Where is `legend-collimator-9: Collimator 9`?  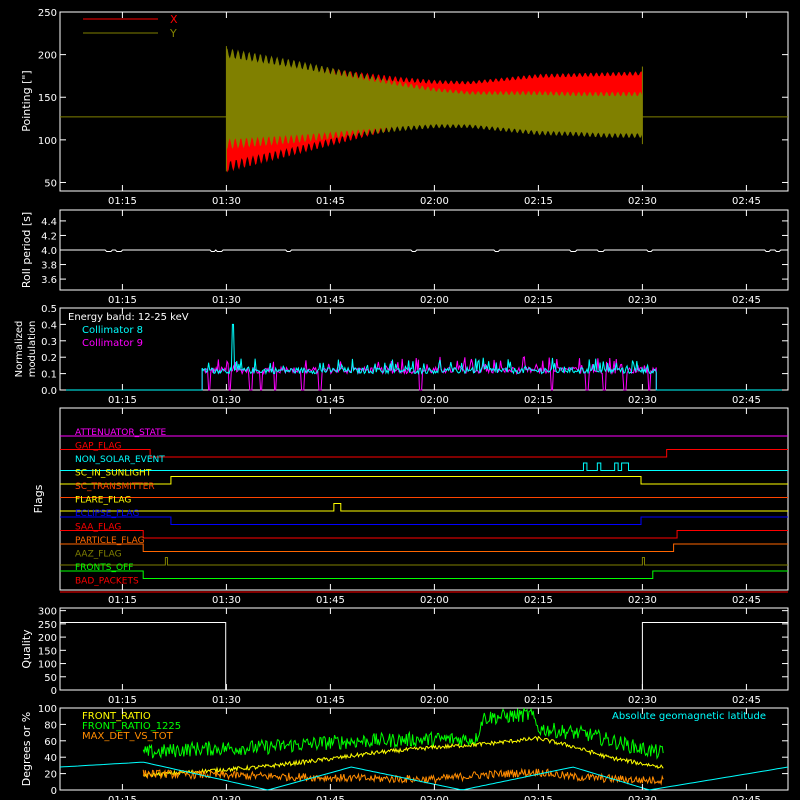
legend-collimator-9: Collimator 9 is located at coordinates (112, 343).